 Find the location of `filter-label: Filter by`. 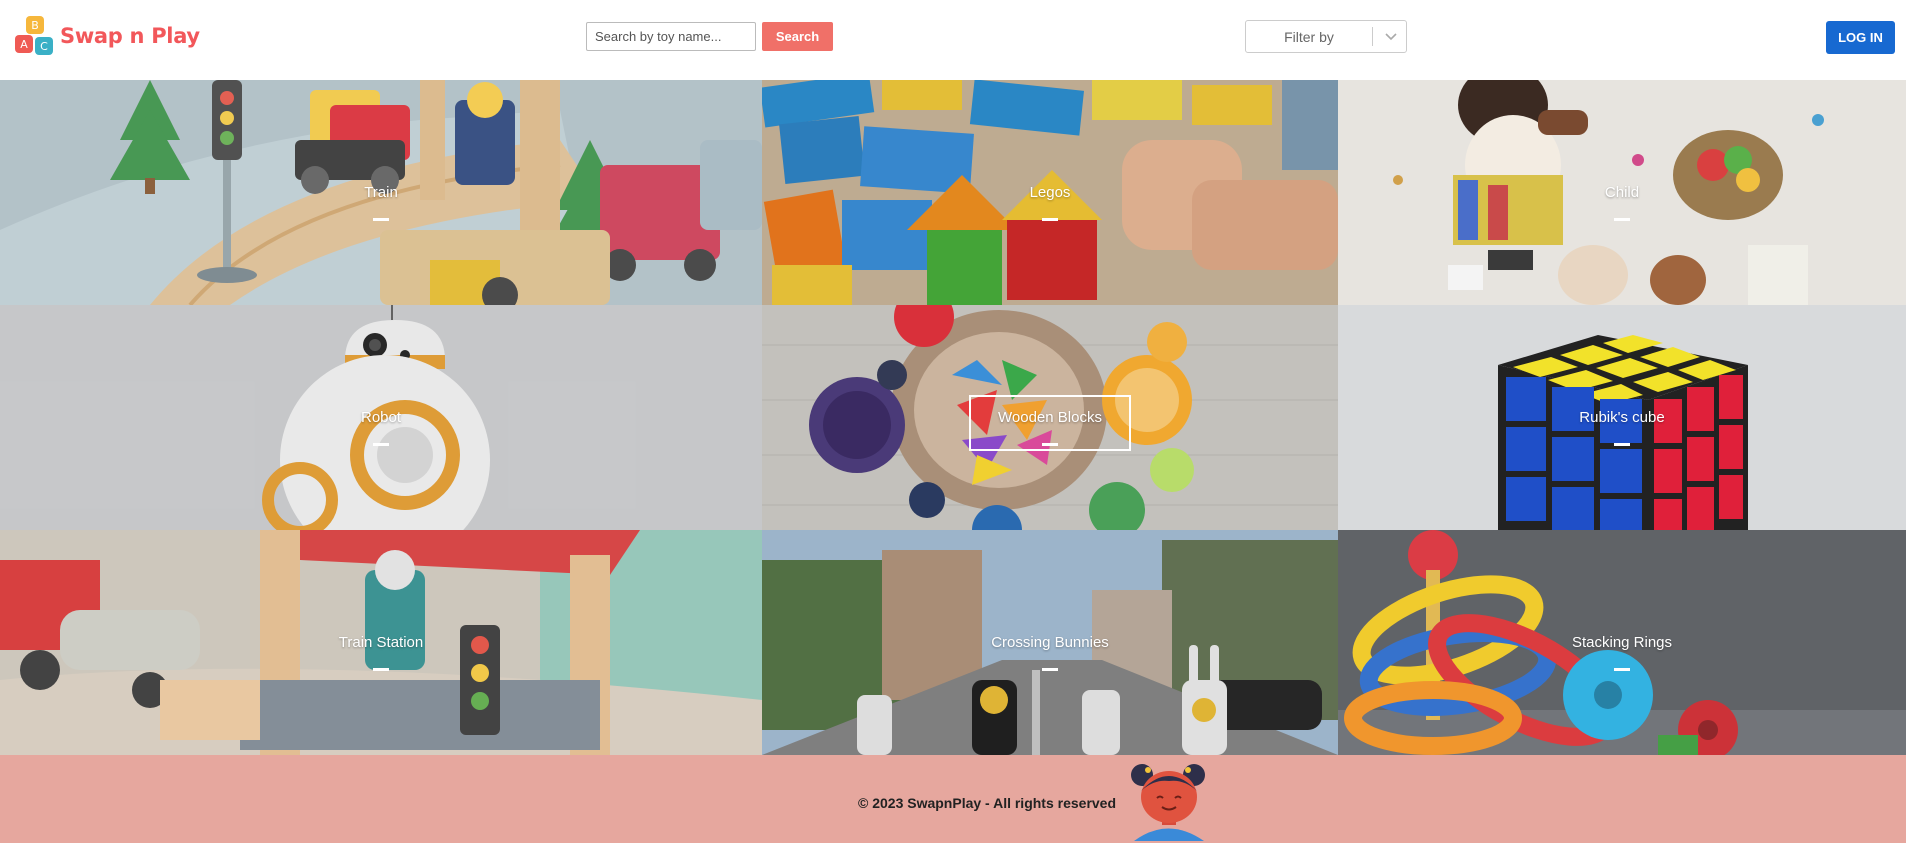

filter-label: Filter by is located at coordinates (1309, 36).